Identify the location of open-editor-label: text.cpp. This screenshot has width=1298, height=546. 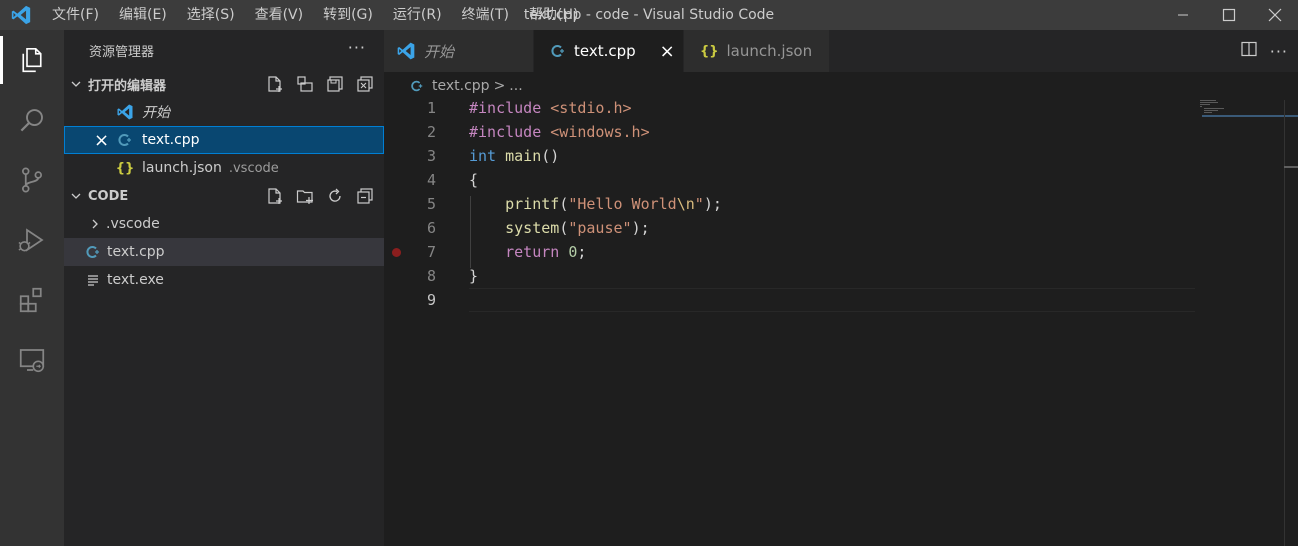
(171, 140).